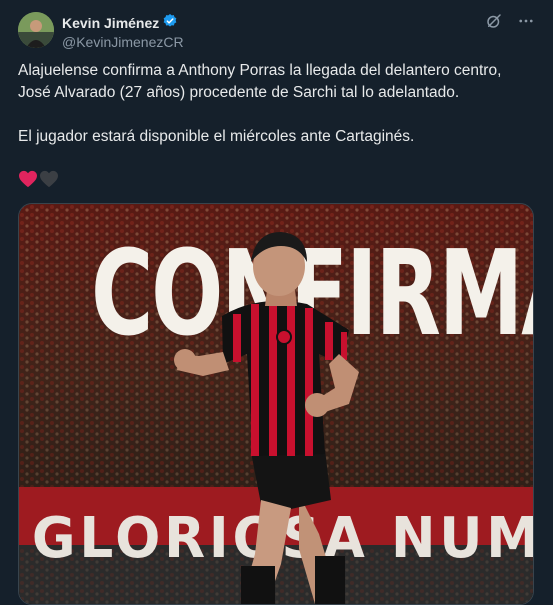  I want to click on red-heart-icon, so click(28, 181).